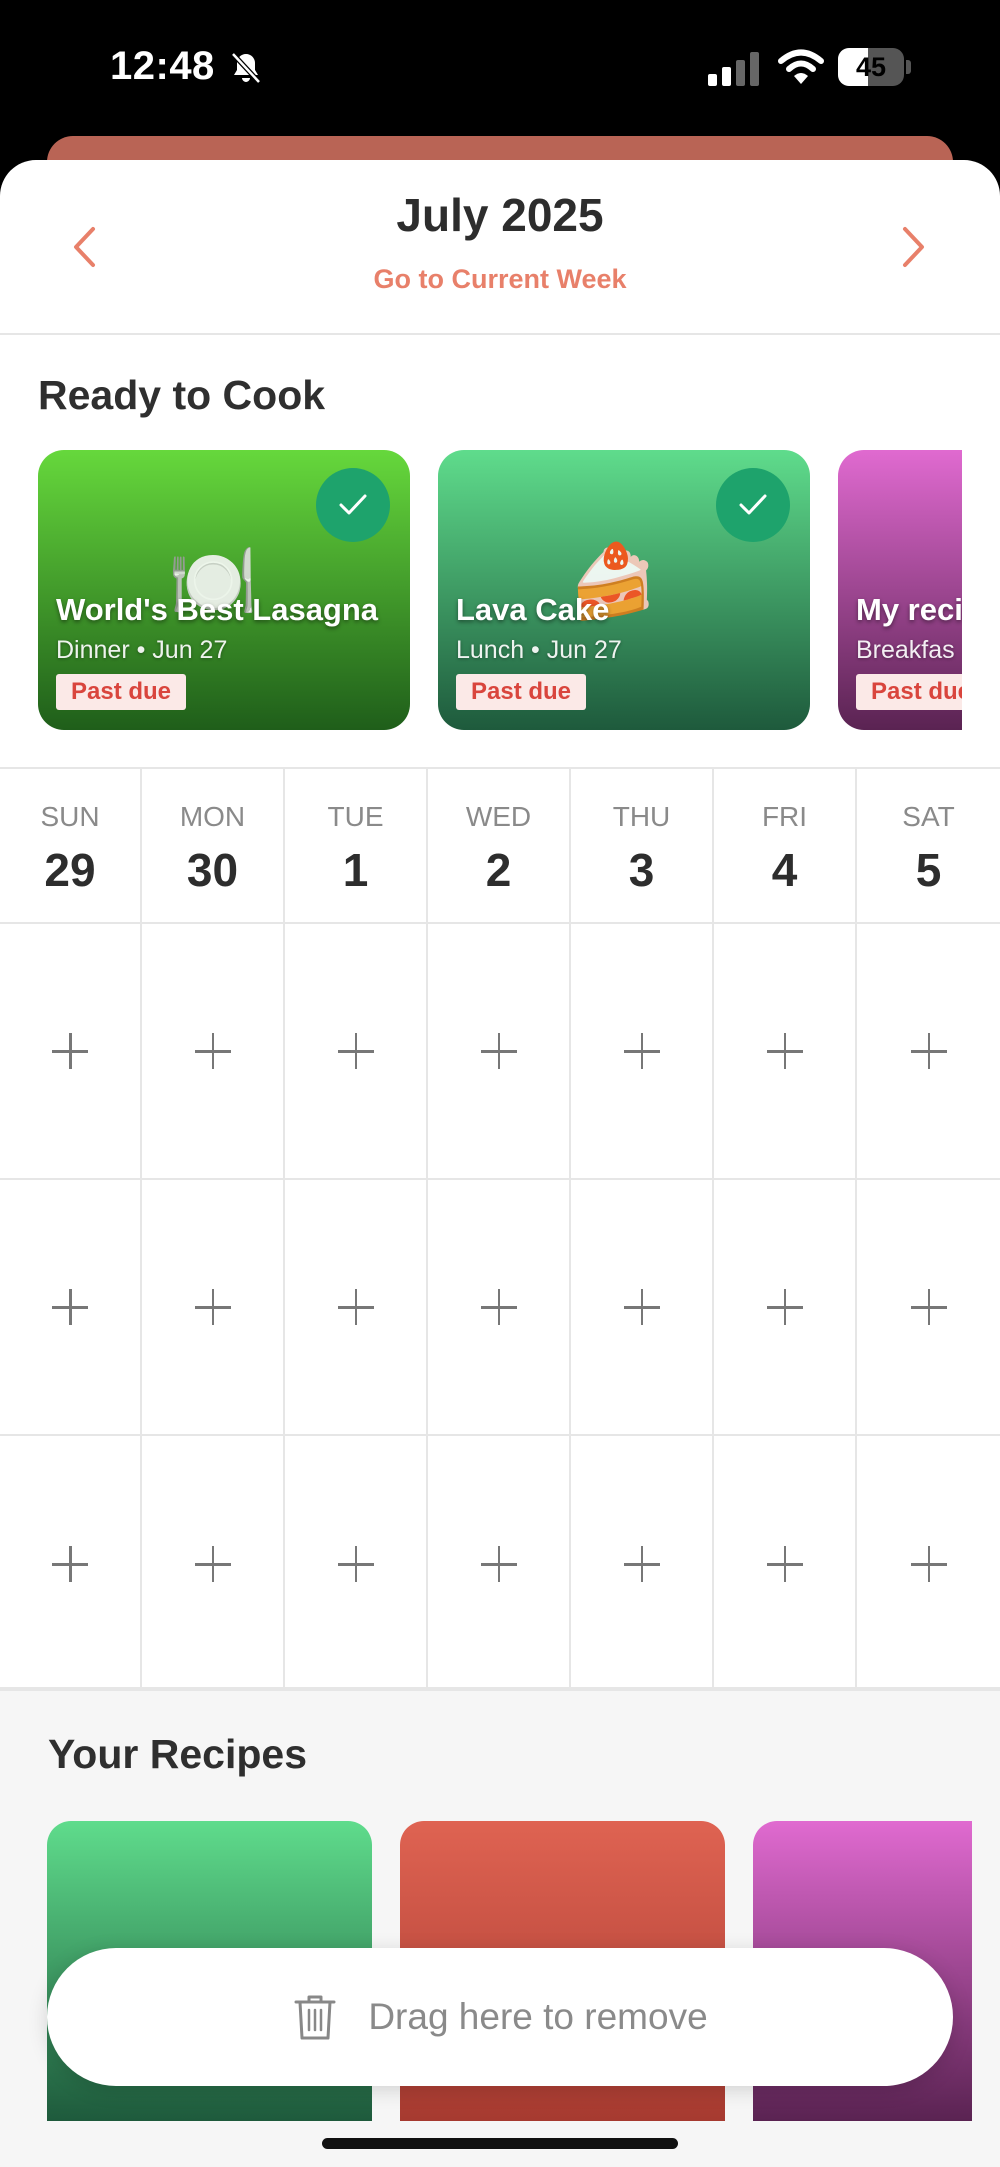  What do you see at coordinates (177, 1754) in the screenshot?
I see `your-recipes-title: Your Recipes` at bounding box center [177, 1754].